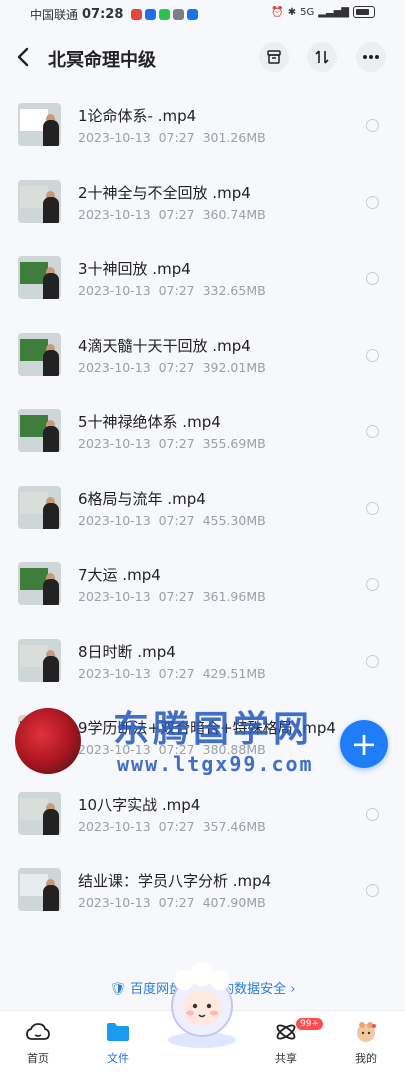 The width and height of the screenshot is (405, 1080). What do you see at coordinates (165, 14) in the screenshot?
I see `notification-icons` at bounding box center [165, 14].